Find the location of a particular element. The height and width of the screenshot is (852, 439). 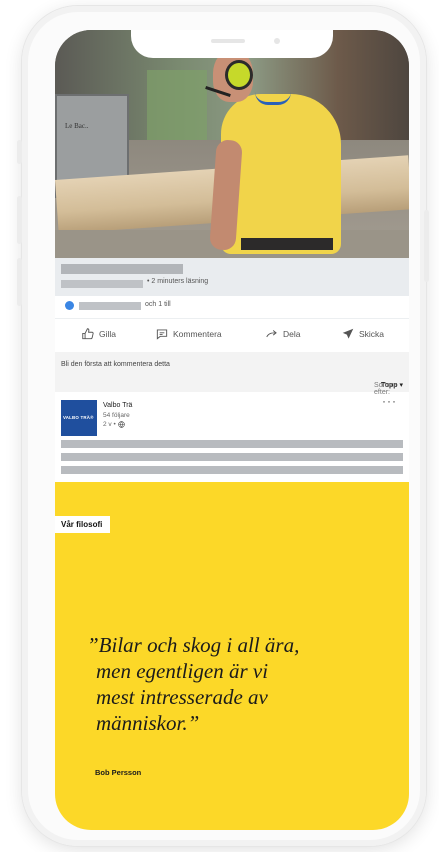

headset-icon is located at coordinates (239, 75).